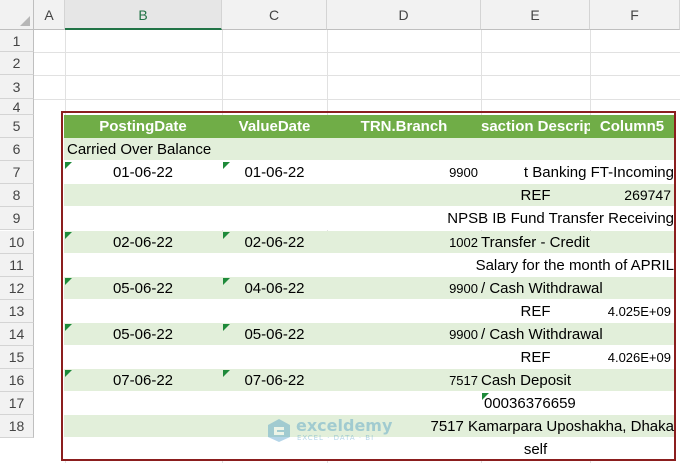 The image size is (680, 463). What do you see at coordinates (402, 380) in the screenshot?
I see `branch-cell: 7517` at bounding box center [402, 380].